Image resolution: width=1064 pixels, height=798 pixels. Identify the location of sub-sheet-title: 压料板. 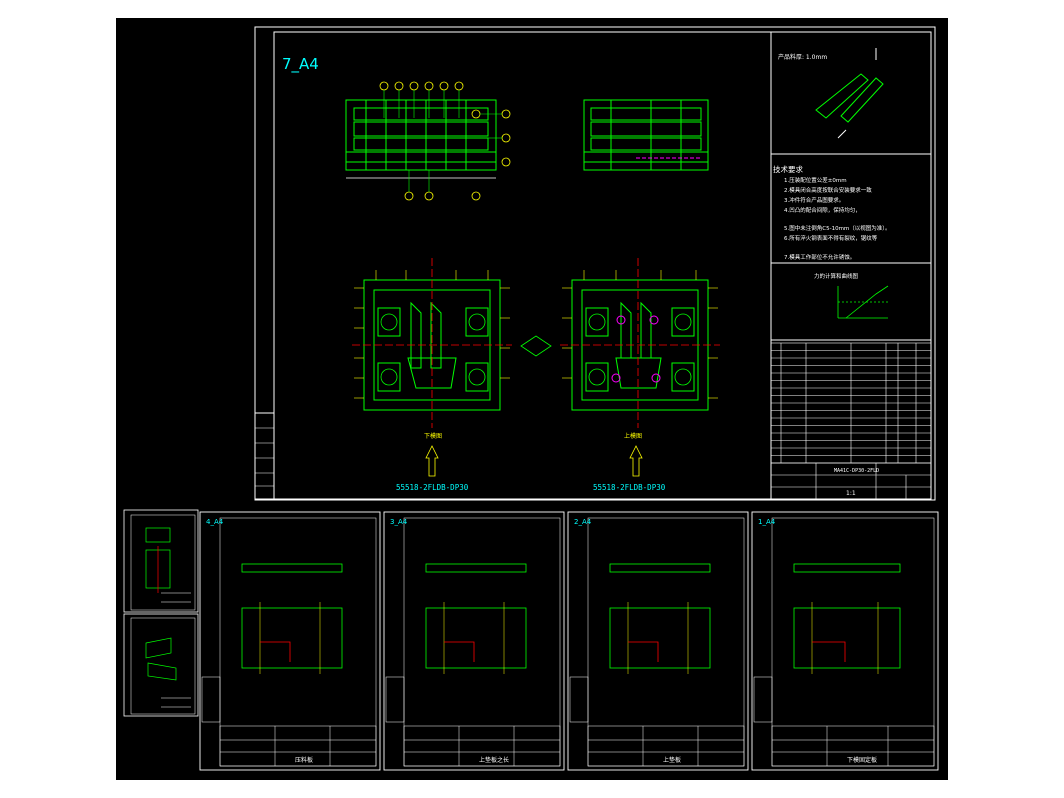
(304, 760).